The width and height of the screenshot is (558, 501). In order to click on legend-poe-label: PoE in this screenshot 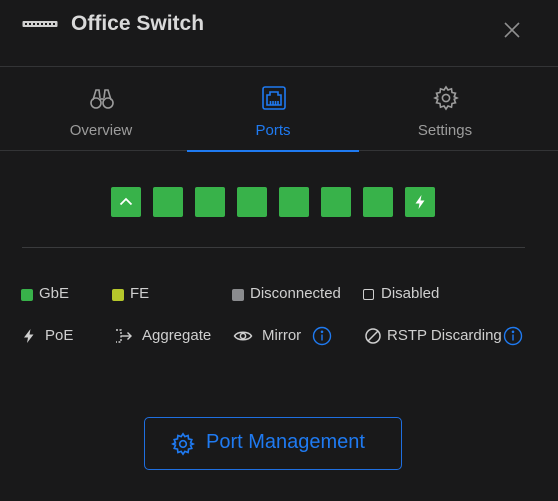, I will do `click(59, 335)`.